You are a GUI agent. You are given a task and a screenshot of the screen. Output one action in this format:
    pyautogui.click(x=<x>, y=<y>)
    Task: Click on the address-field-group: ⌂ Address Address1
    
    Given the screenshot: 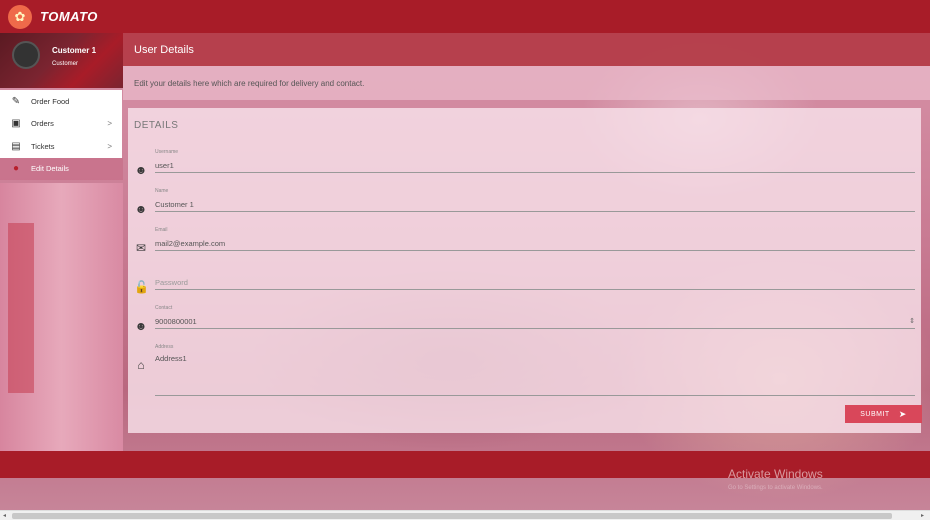 What is the action you would take?
    pyautogui.click(x=524, y=372)
    